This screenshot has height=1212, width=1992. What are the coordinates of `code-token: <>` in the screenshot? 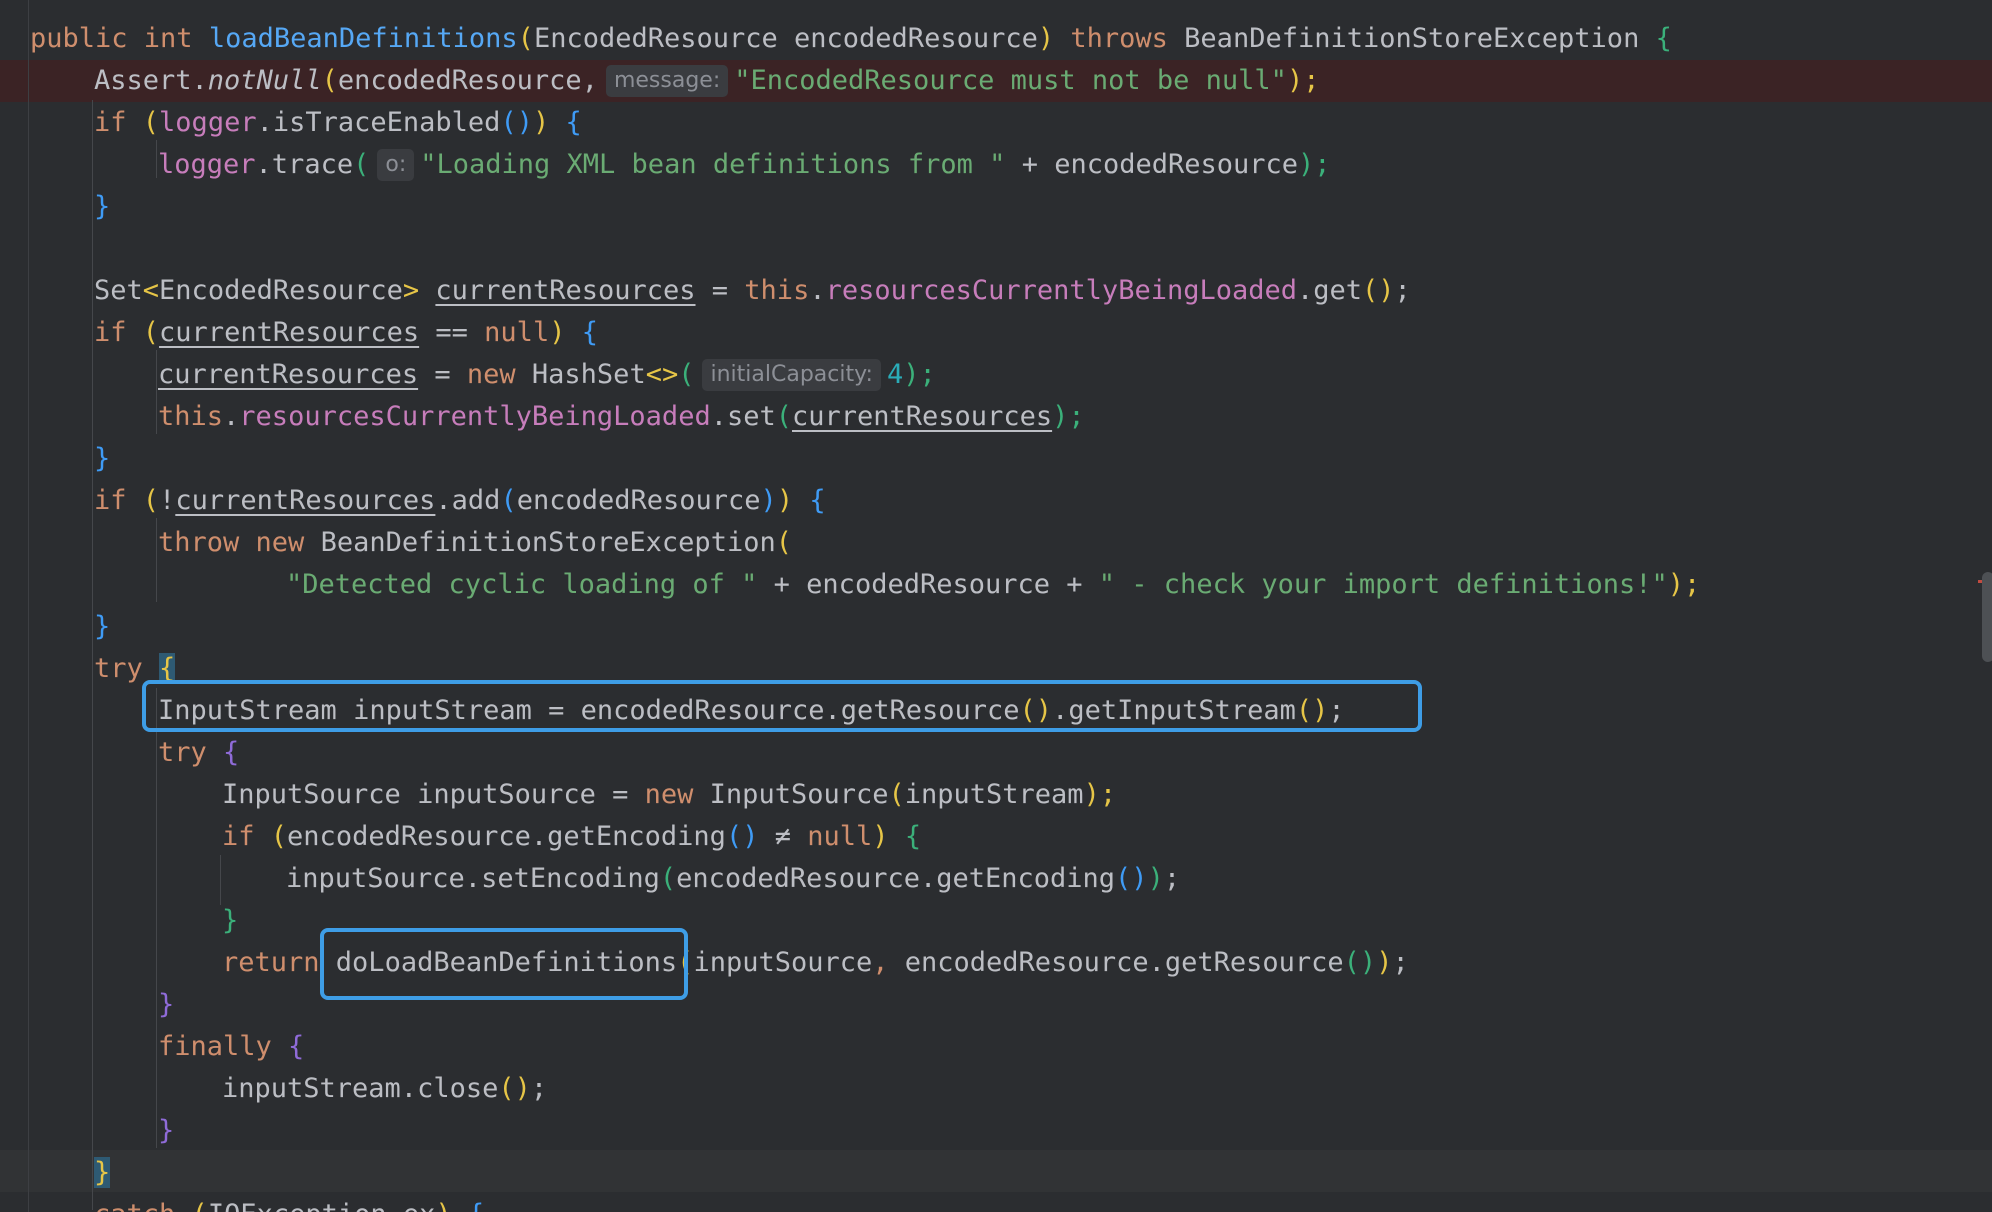 It's located at (662, 374).